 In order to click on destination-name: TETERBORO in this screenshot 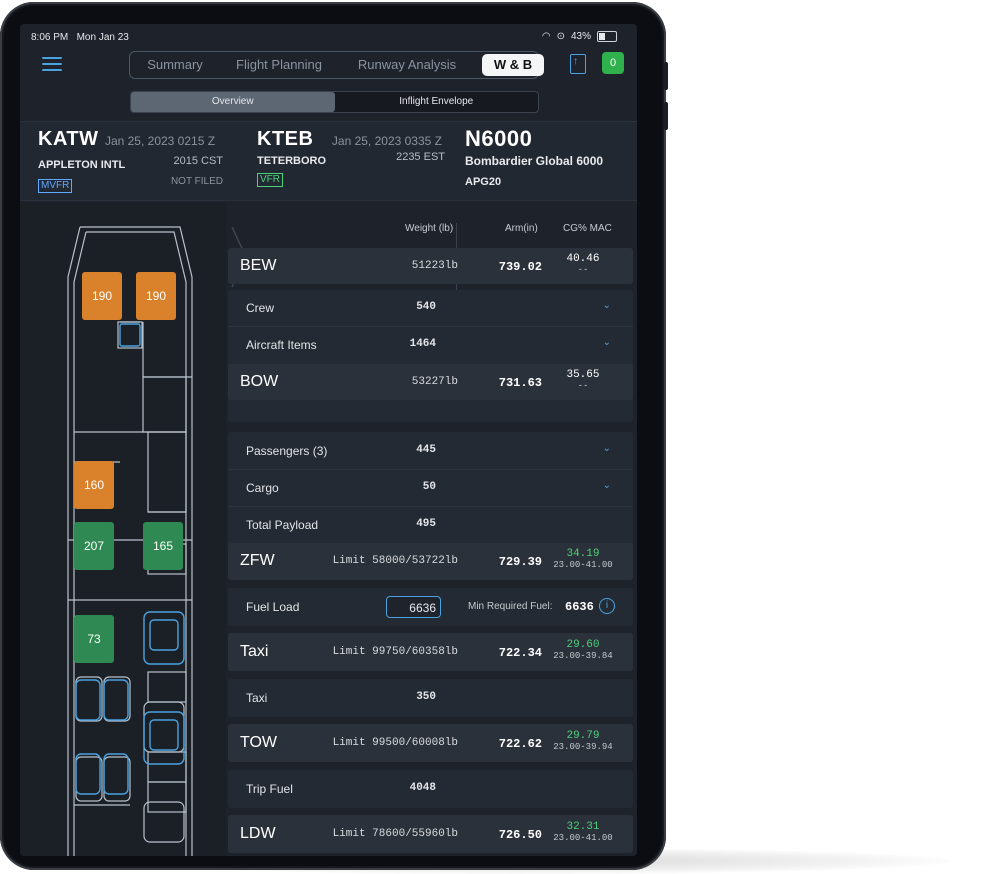, I will do `click(292, 161)`.